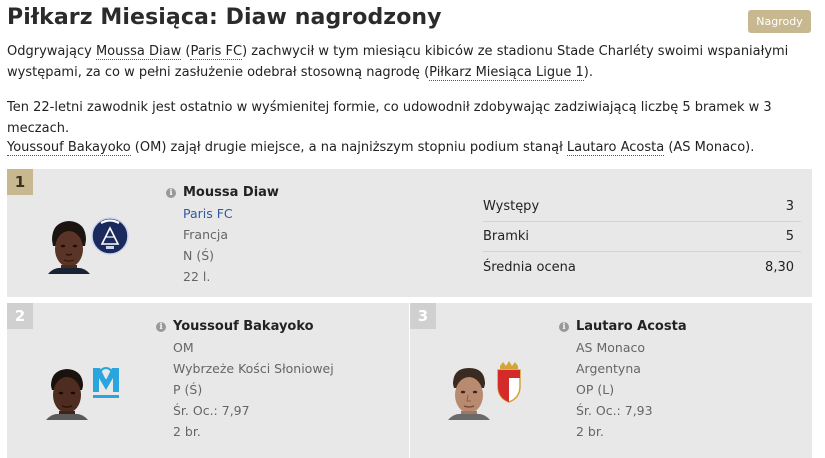 The height and width of the screenshot is (458, 825). I want to click on player-link-diaw: Moussa Diaw, so click(138, 52).